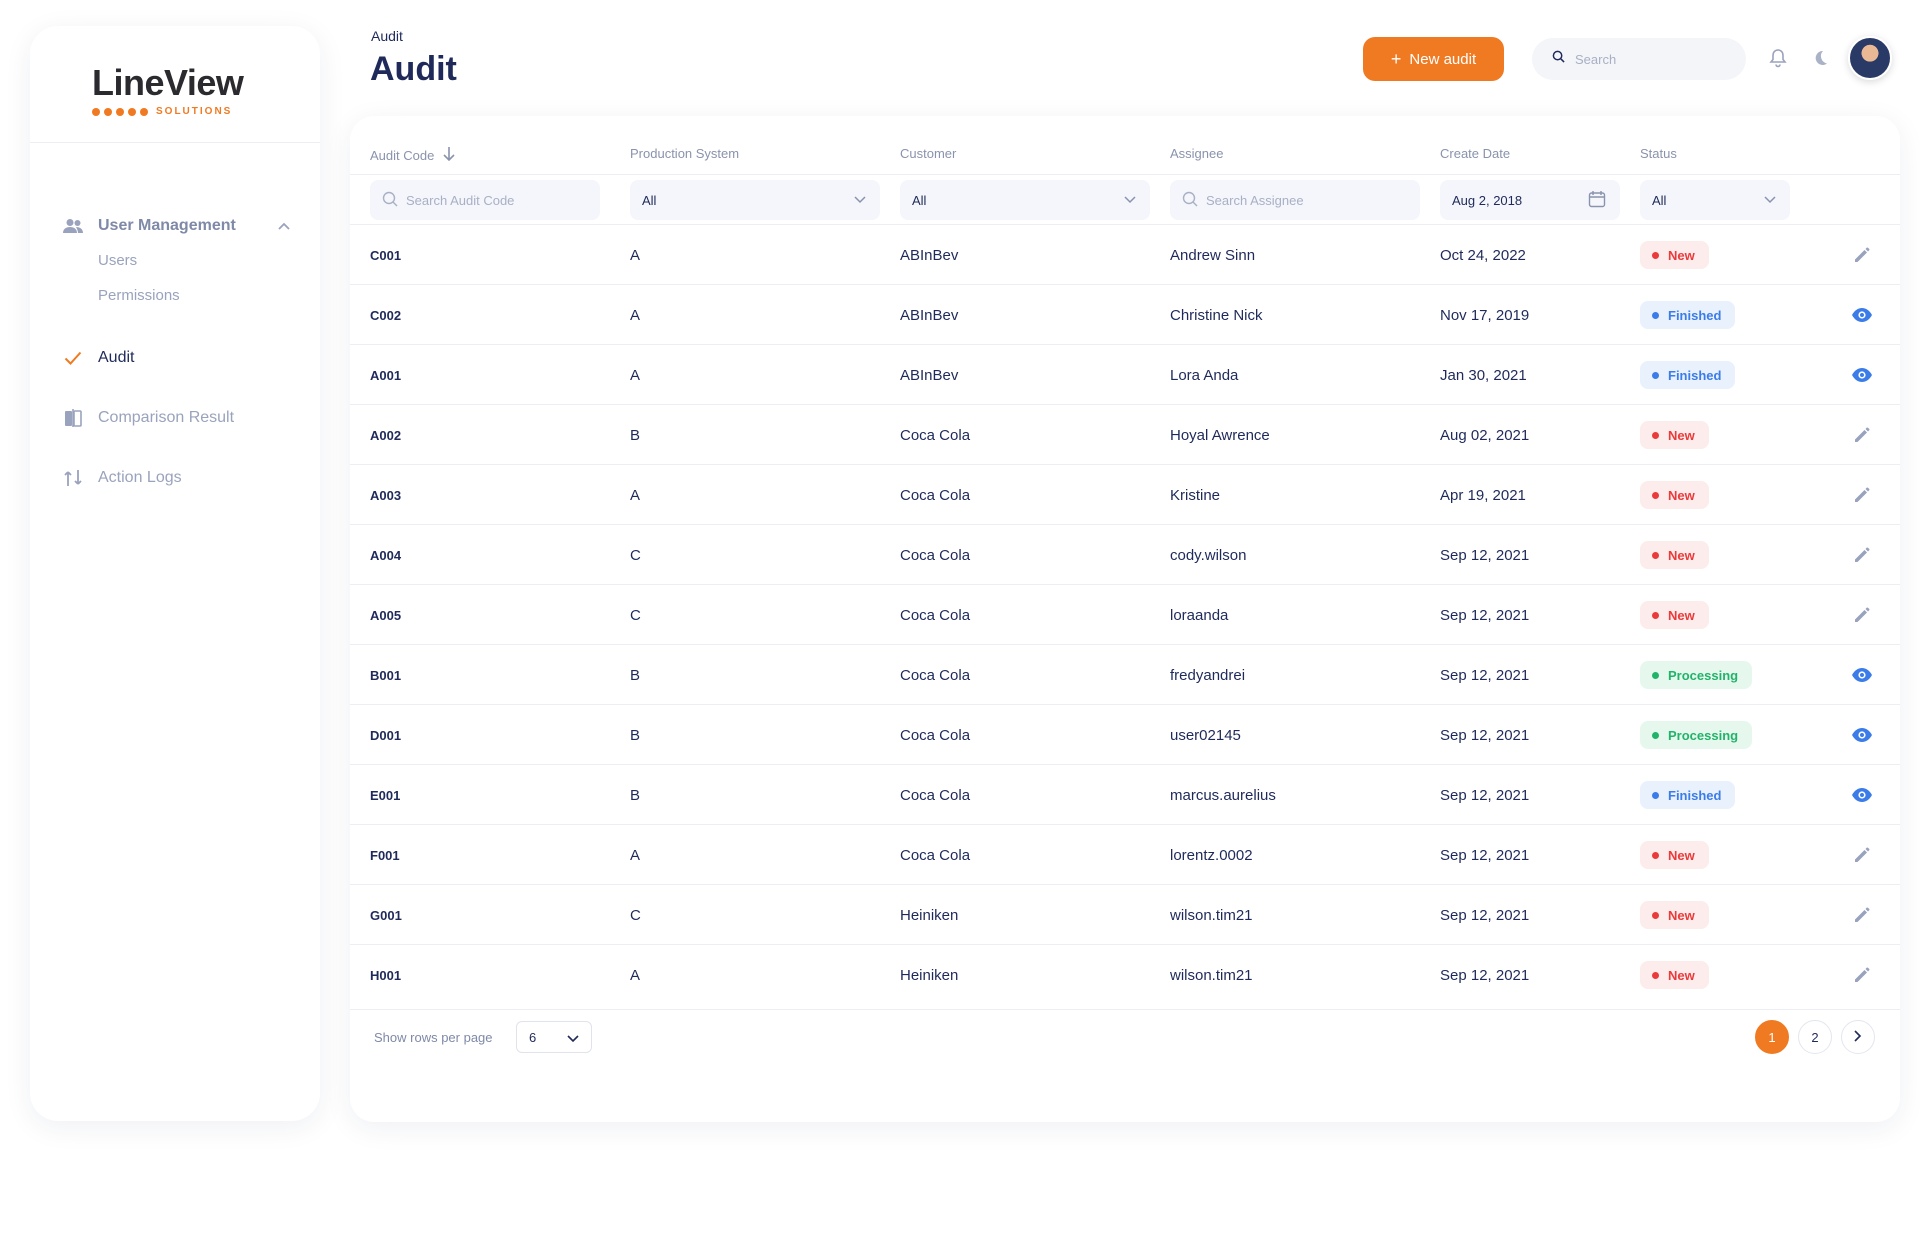 The height and width of the screenshot is (1236, 1920). I want to click on users-icon, so click(73, 226).